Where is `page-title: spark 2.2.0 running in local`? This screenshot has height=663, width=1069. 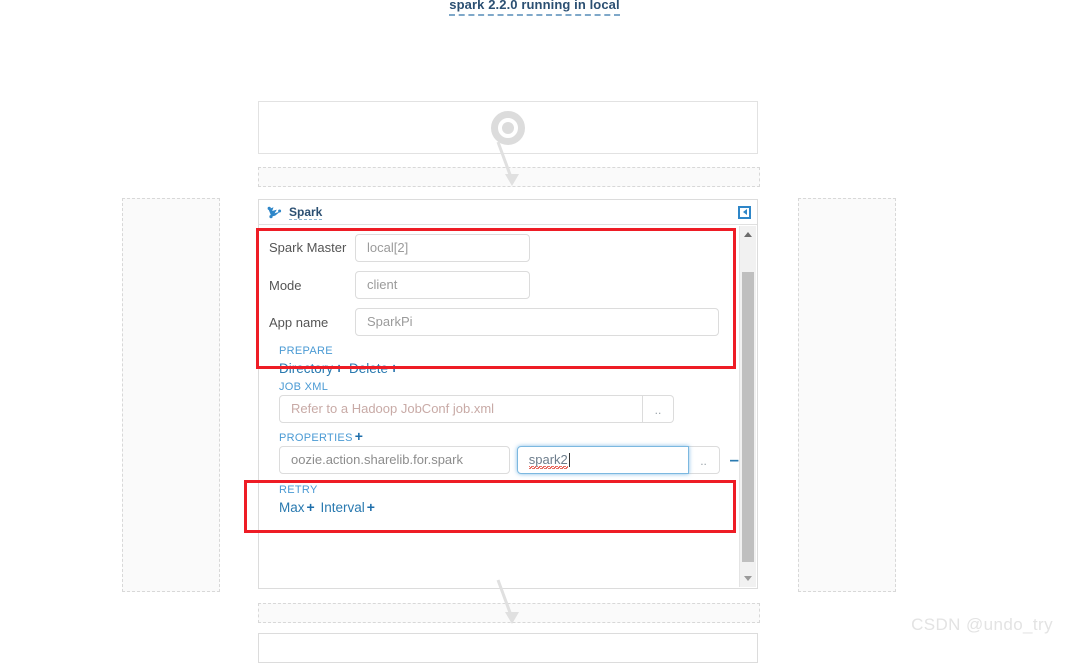 page-title: spark 2.2.0 running in local is located at coordinates (534, 8).